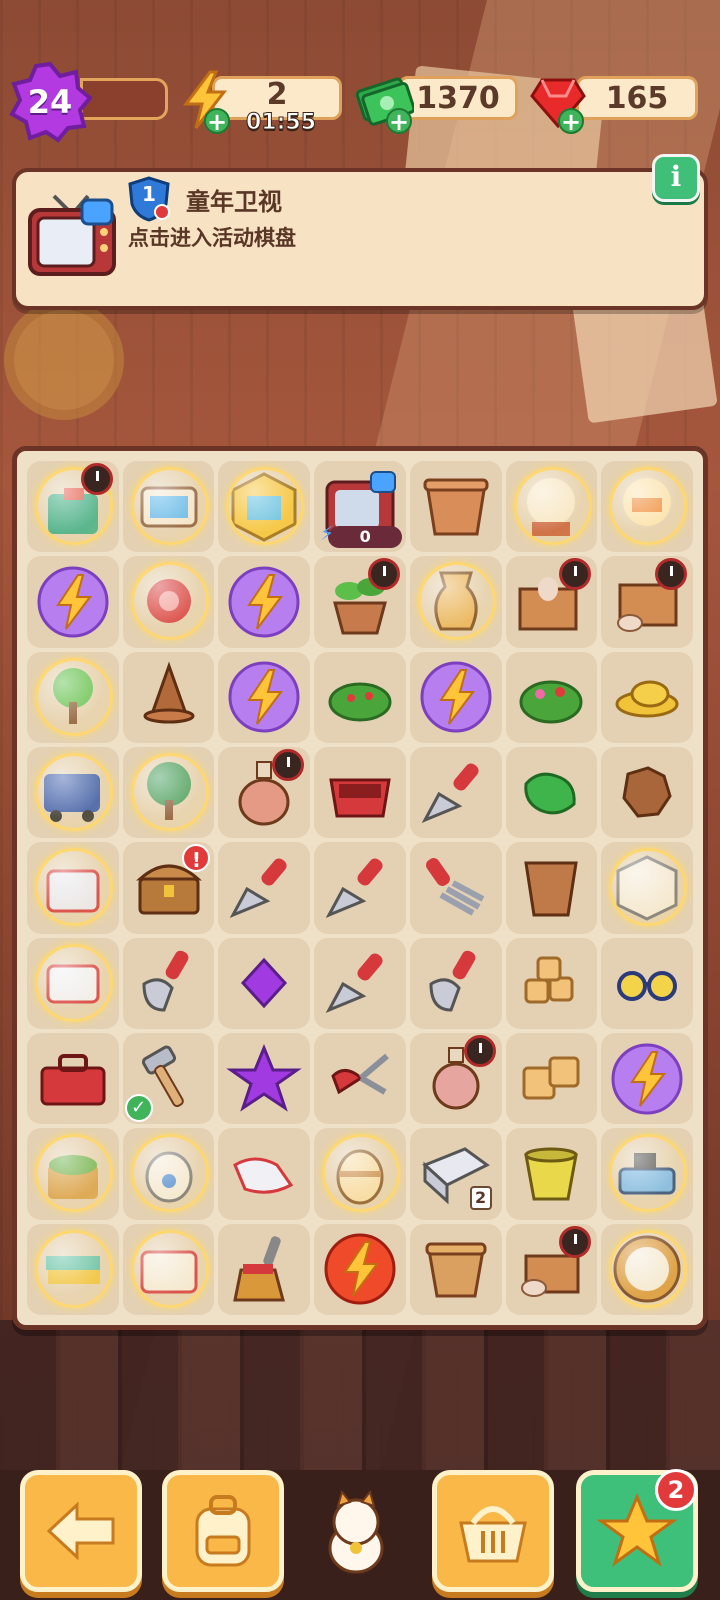  What do you see at coordinates (277, 94) in the screenshot?
I see `energy-value: 2` at bounding box center [277, 94].